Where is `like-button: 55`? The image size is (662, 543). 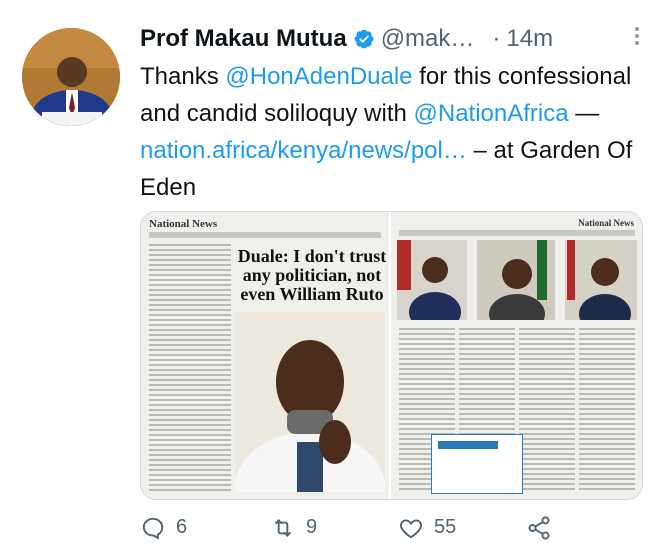
like-button: 55 is located at coordinates (462, 528).